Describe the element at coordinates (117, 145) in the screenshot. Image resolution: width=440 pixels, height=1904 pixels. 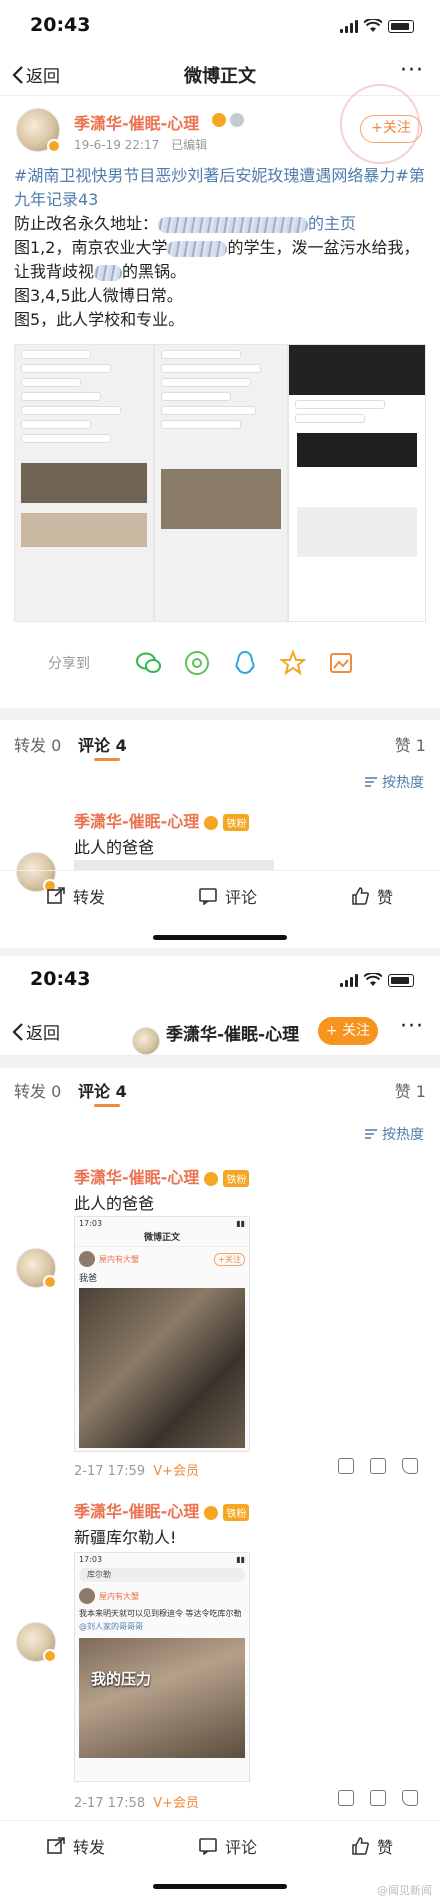
I see `post-date: 19-6-19 22:17` at that location.